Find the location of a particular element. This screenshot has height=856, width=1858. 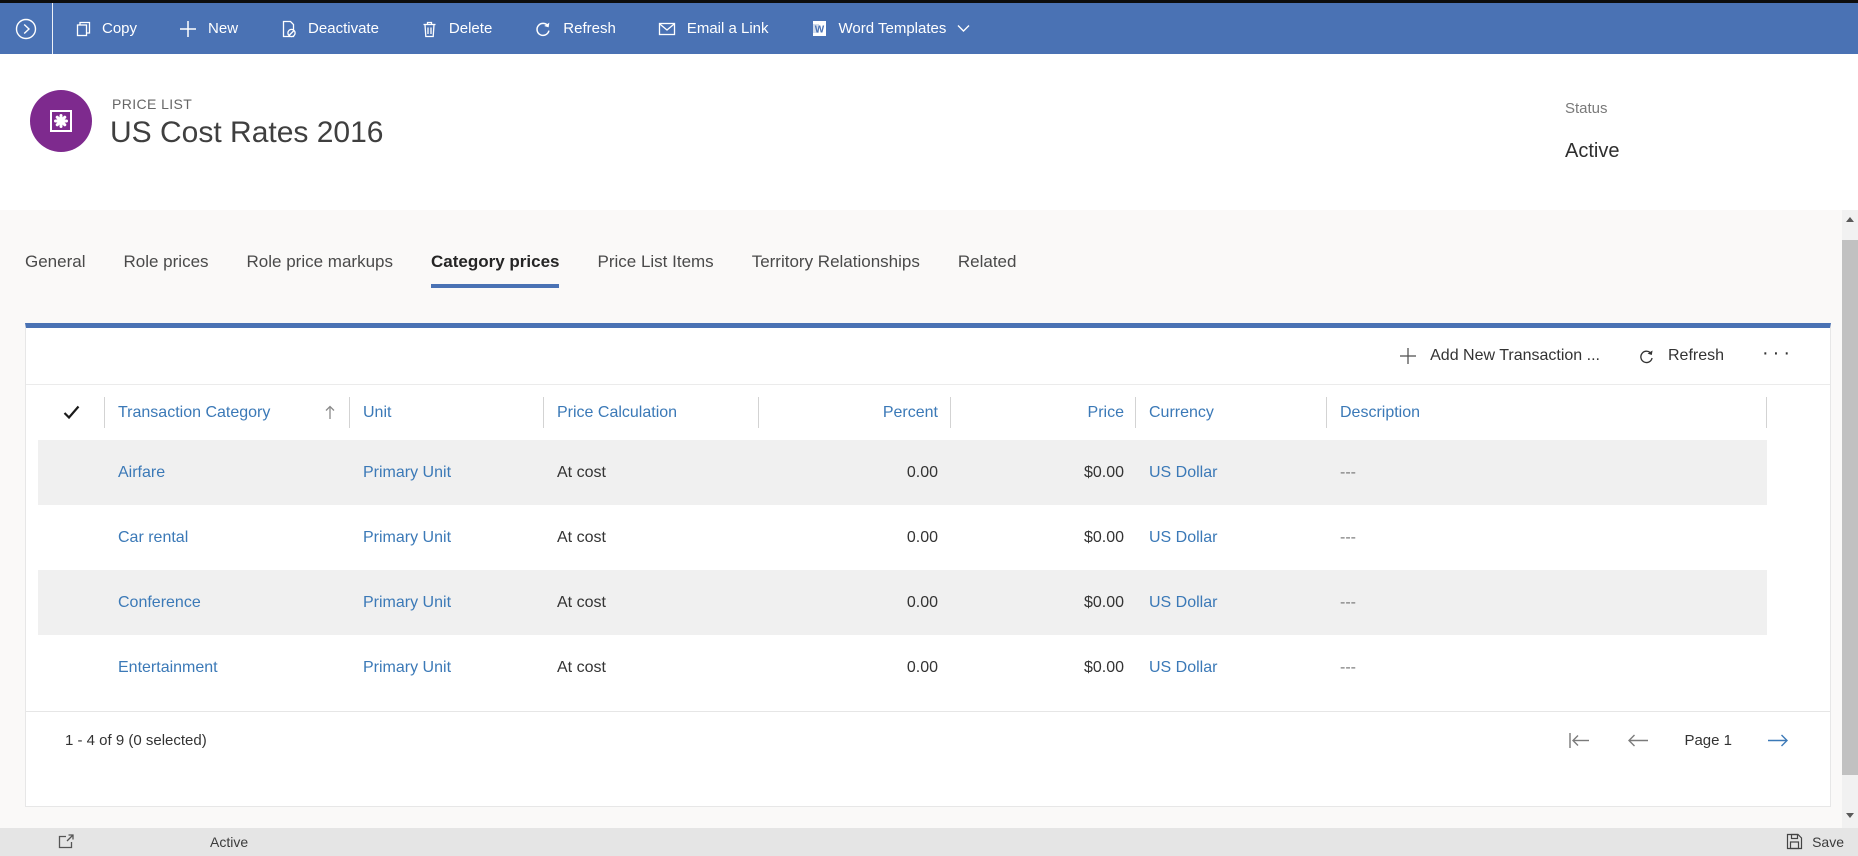

new-button-label: New is located at coordinates (223, 28).